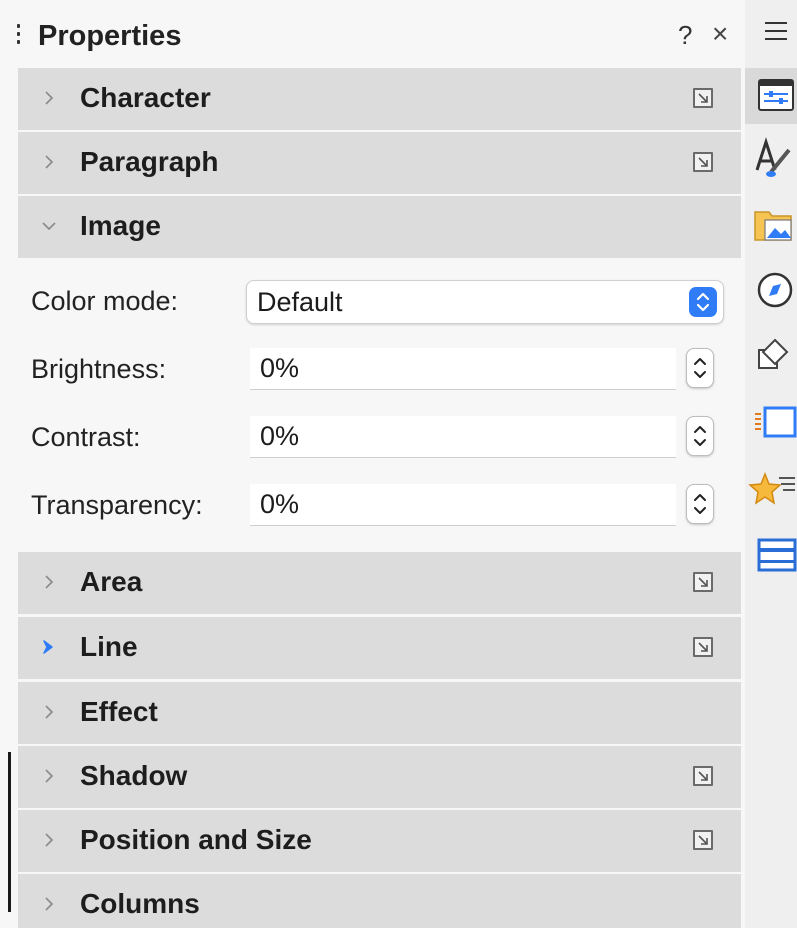 This screenshot has width=797, height=928. I want to click on tab-styles, so click(771, 158).